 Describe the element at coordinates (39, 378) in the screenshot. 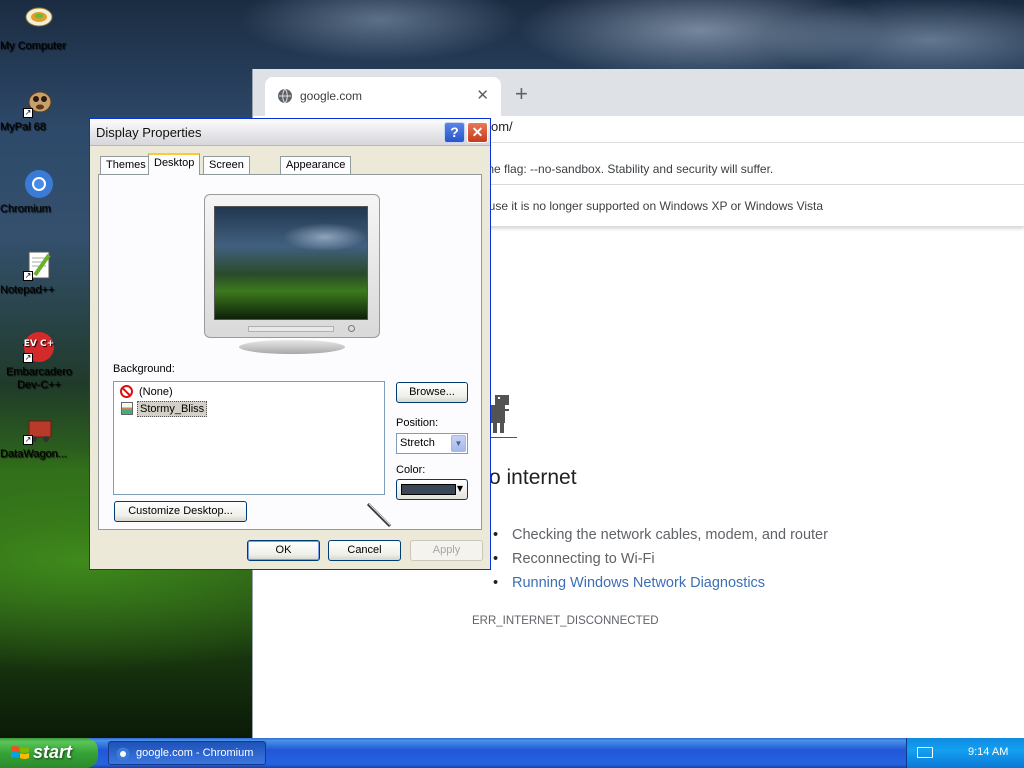

I see `desktop-icon-label: Embarcadero Dev-C++` at that location.